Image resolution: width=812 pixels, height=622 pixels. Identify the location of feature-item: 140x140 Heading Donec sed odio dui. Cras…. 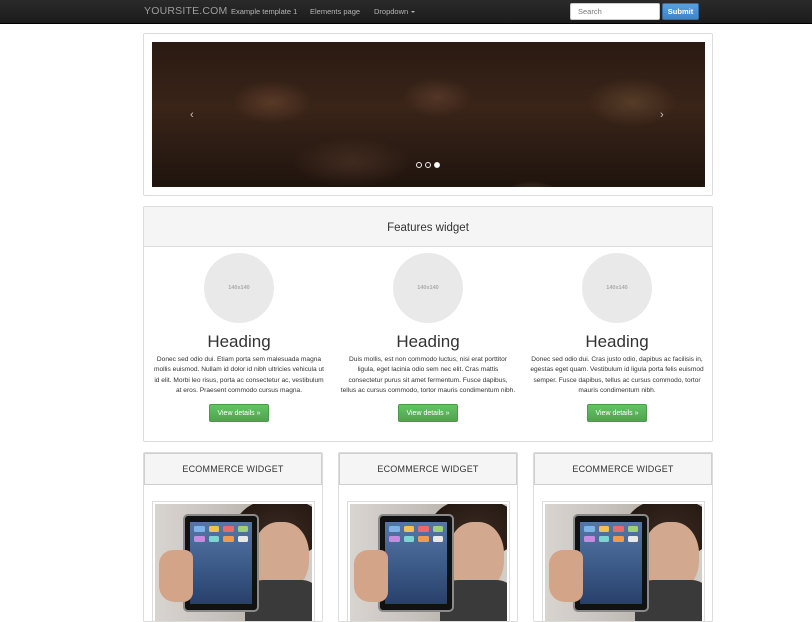
(617, 337).